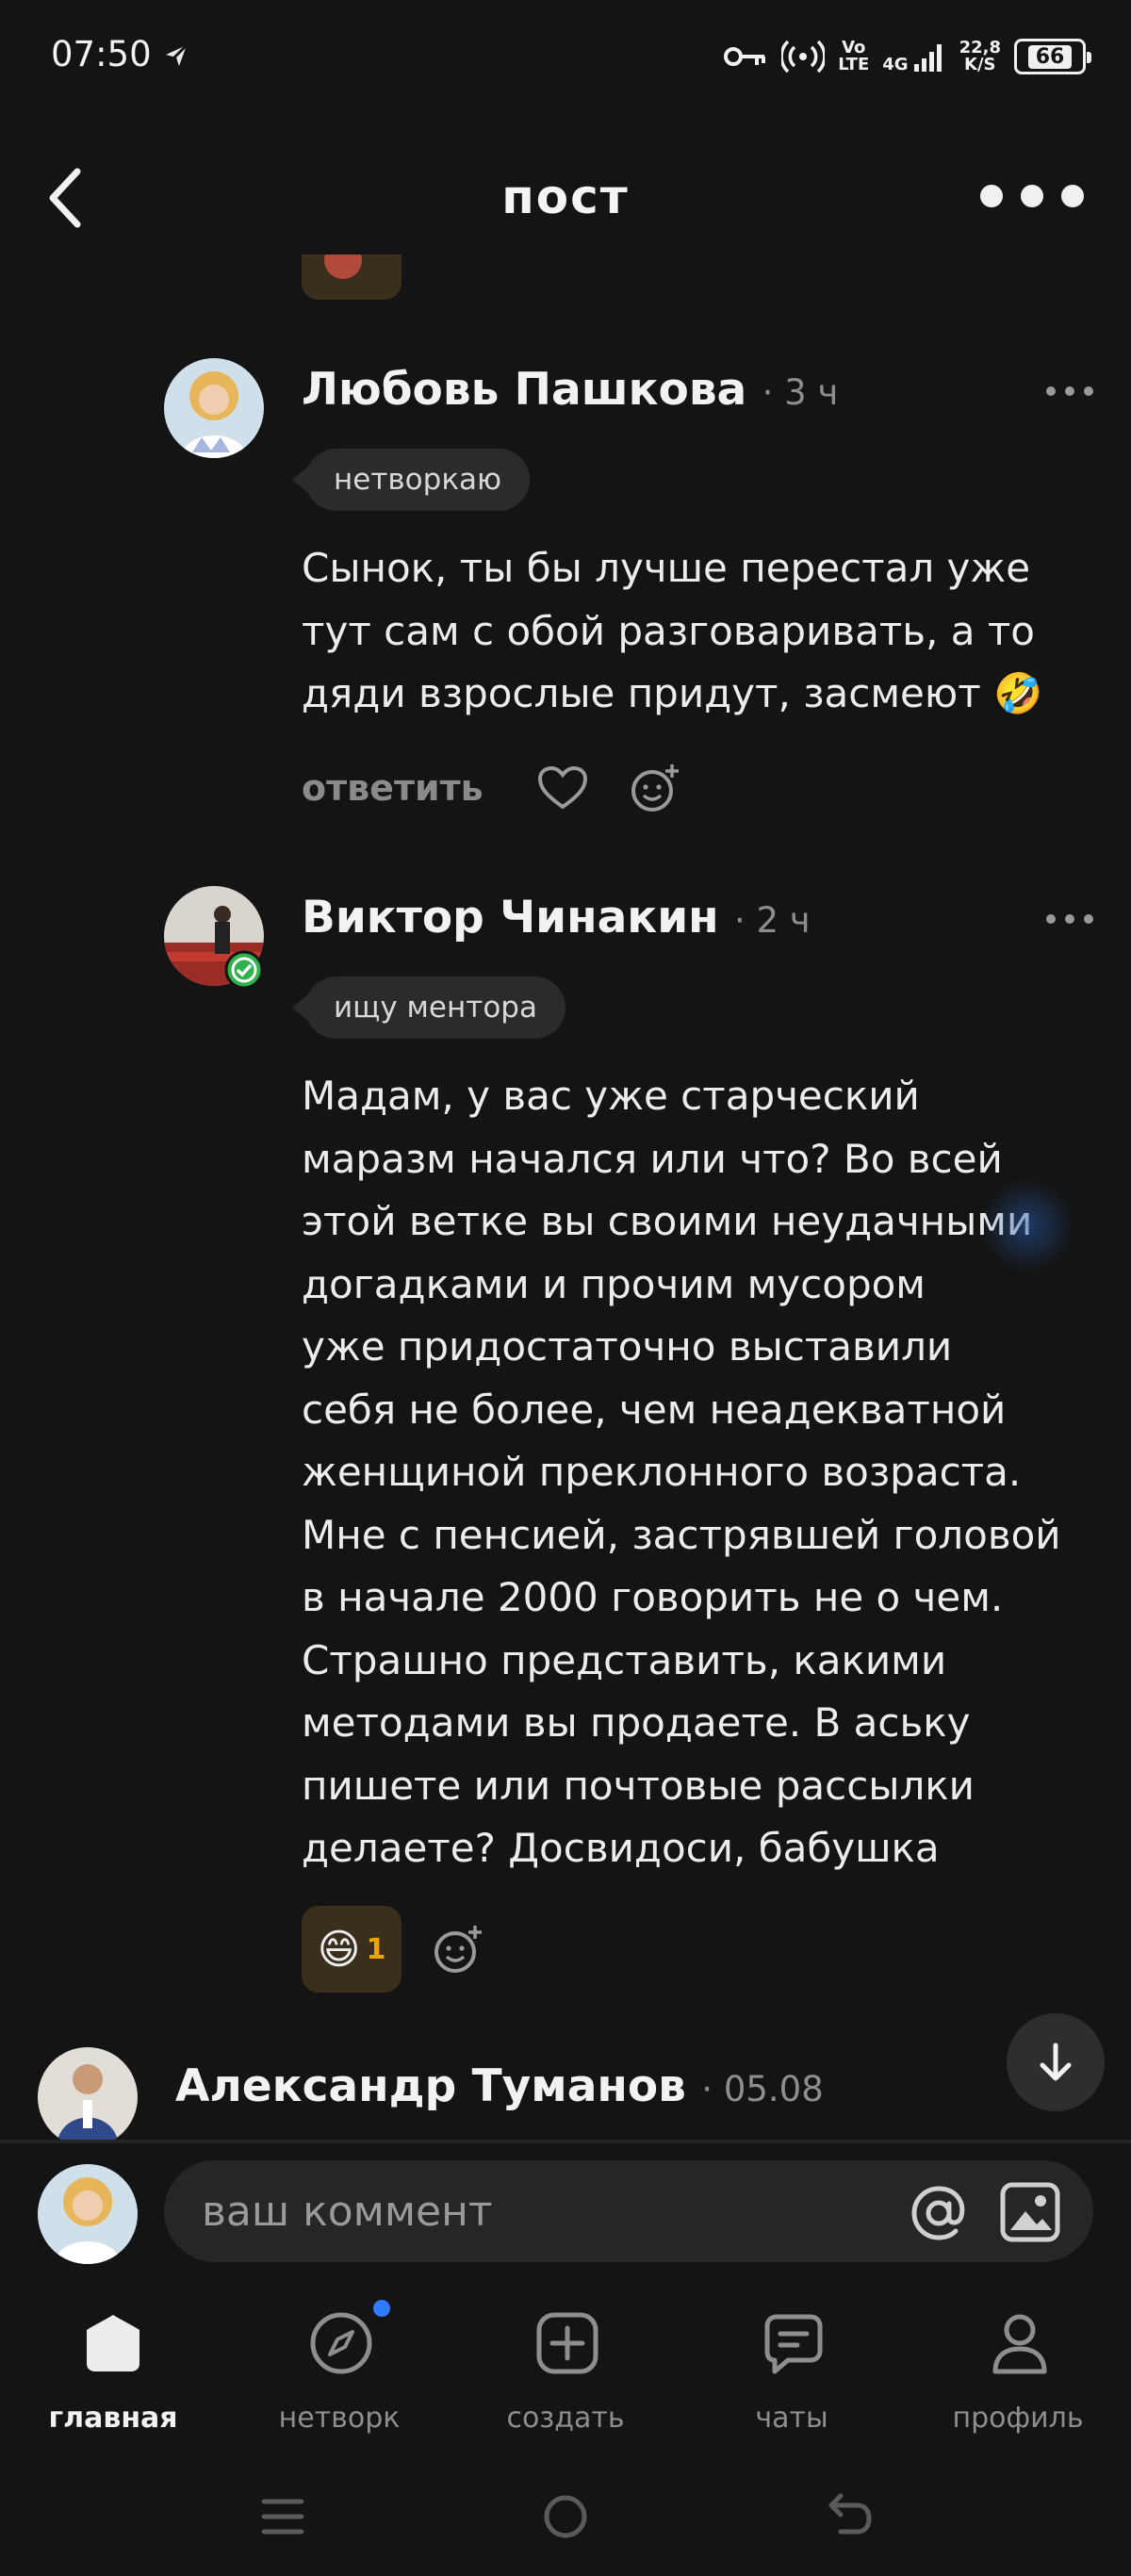 The height and width of the screenshot is (2576, 1131). Describe the element at coordinates (500, 2086) in the screenshot. I see `comment-author: Александр Туманов · 05.08` at that location.